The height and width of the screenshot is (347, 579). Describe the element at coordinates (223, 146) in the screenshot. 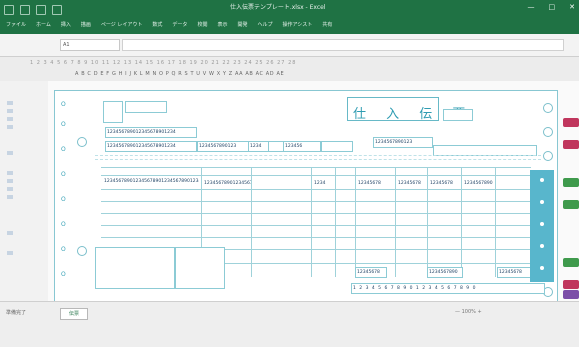

I see `slip-number: 1234567890123` at that location.